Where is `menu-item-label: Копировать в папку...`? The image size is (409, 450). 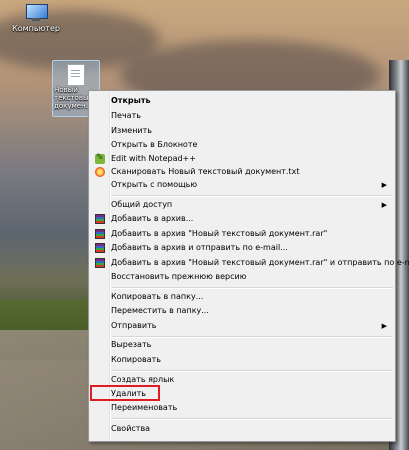
menu-item-label: Копировать в папку... is located at coordinates (157, 296).